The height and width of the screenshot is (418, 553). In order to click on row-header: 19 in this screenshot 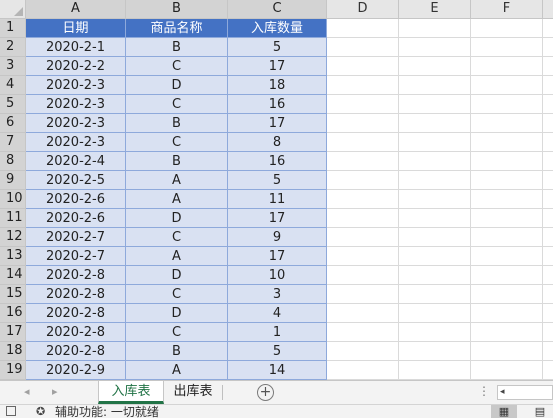, I will do `click(13, 370)`.